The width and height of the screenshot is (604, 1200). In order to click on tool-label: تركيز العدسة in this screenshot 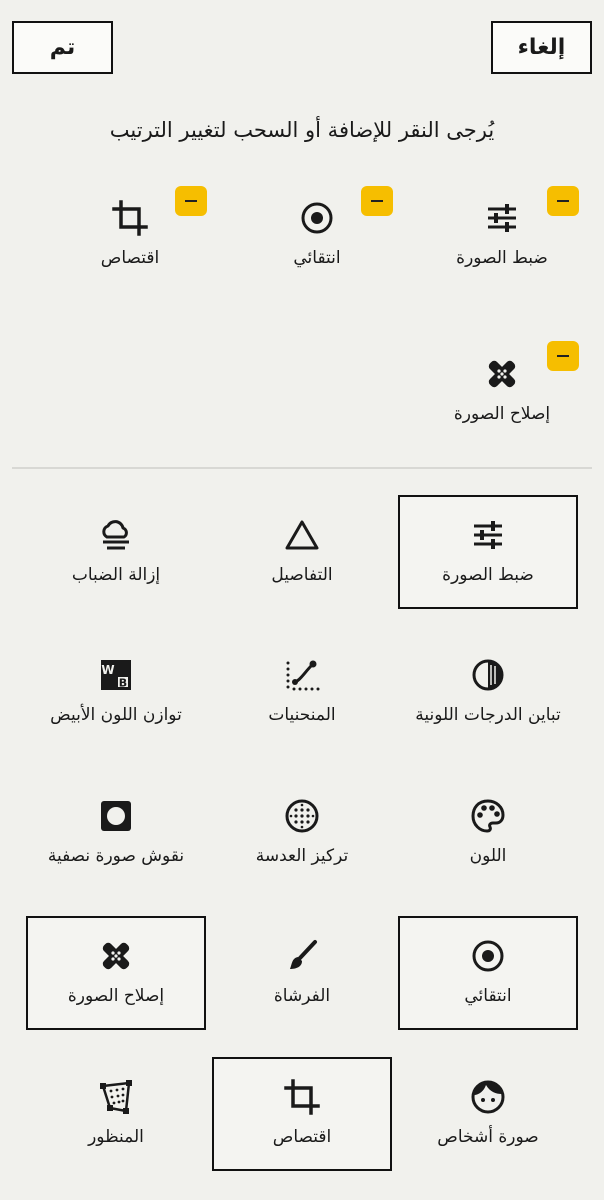, I will do `click(302, 856)`.